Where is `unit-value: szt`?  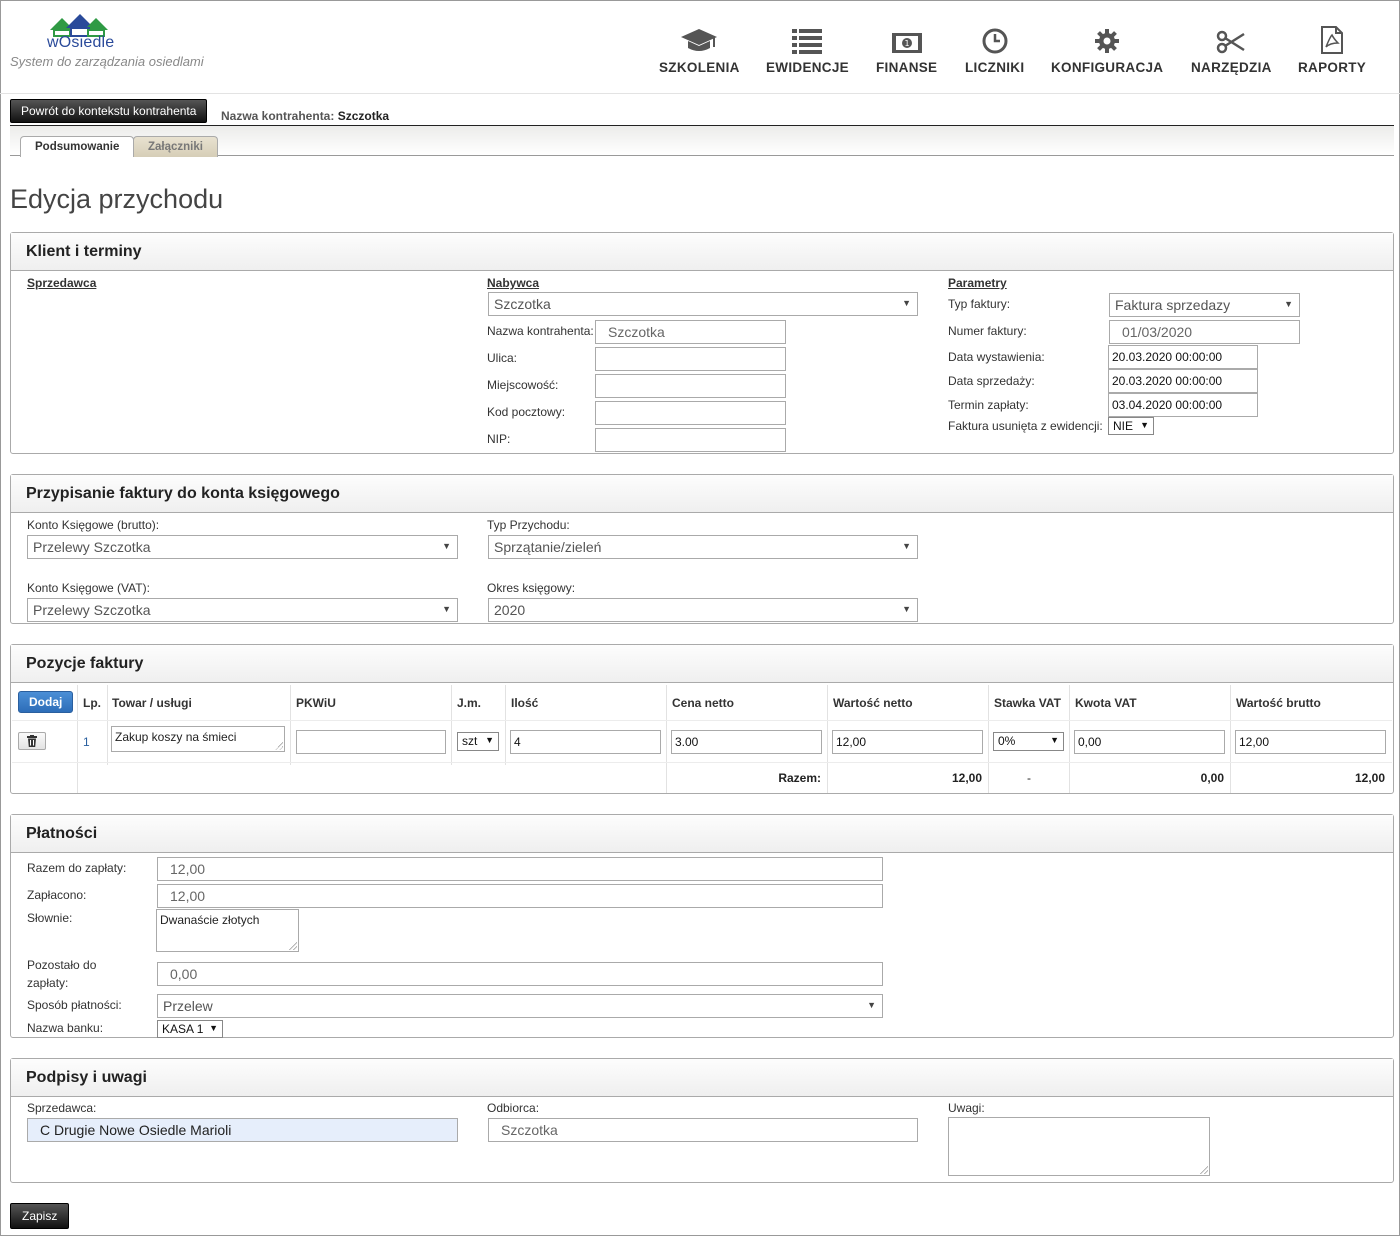 unit-value: szt is located at coordinates (470, 741).